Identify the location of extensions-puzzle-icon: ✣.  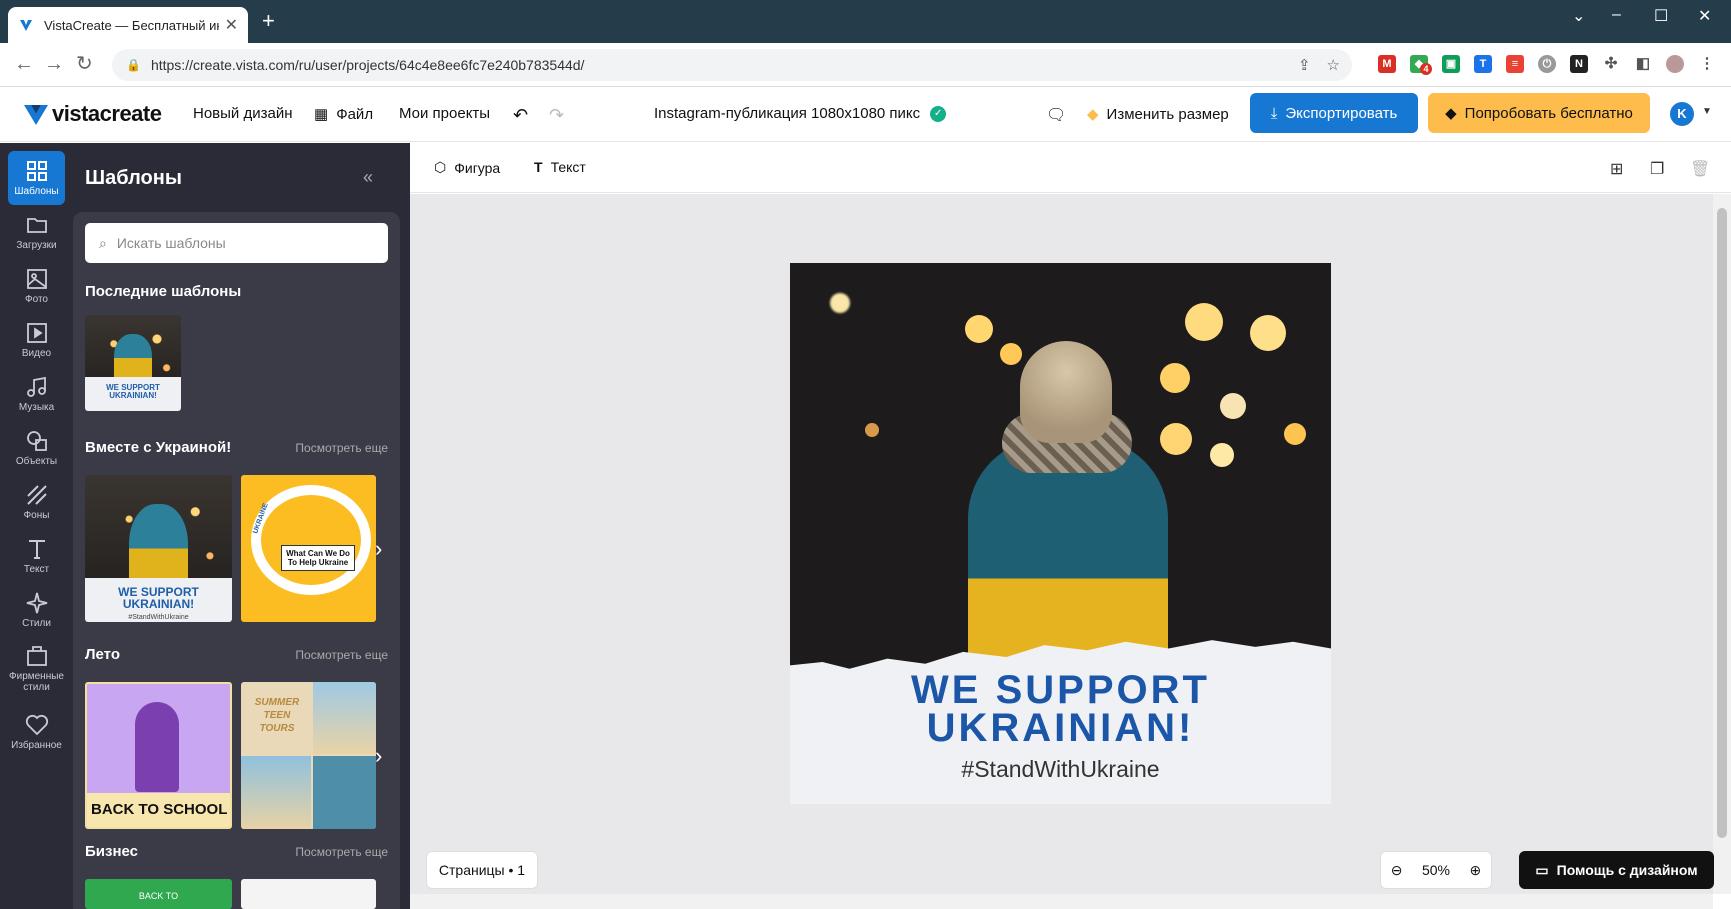
(1611, 64).